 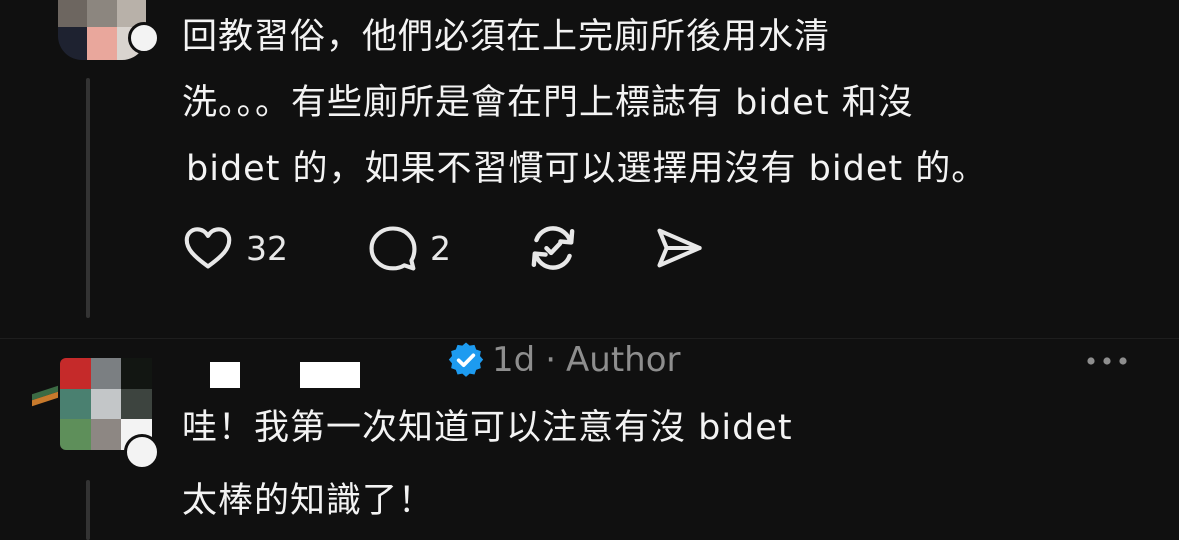 I want to click on send-icon, so click(x=679, y=248).